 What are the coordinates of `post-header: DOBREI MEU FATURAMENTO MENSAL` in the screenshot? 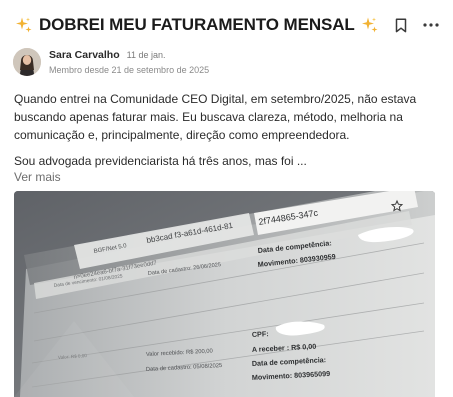 It's located at (227, 25).